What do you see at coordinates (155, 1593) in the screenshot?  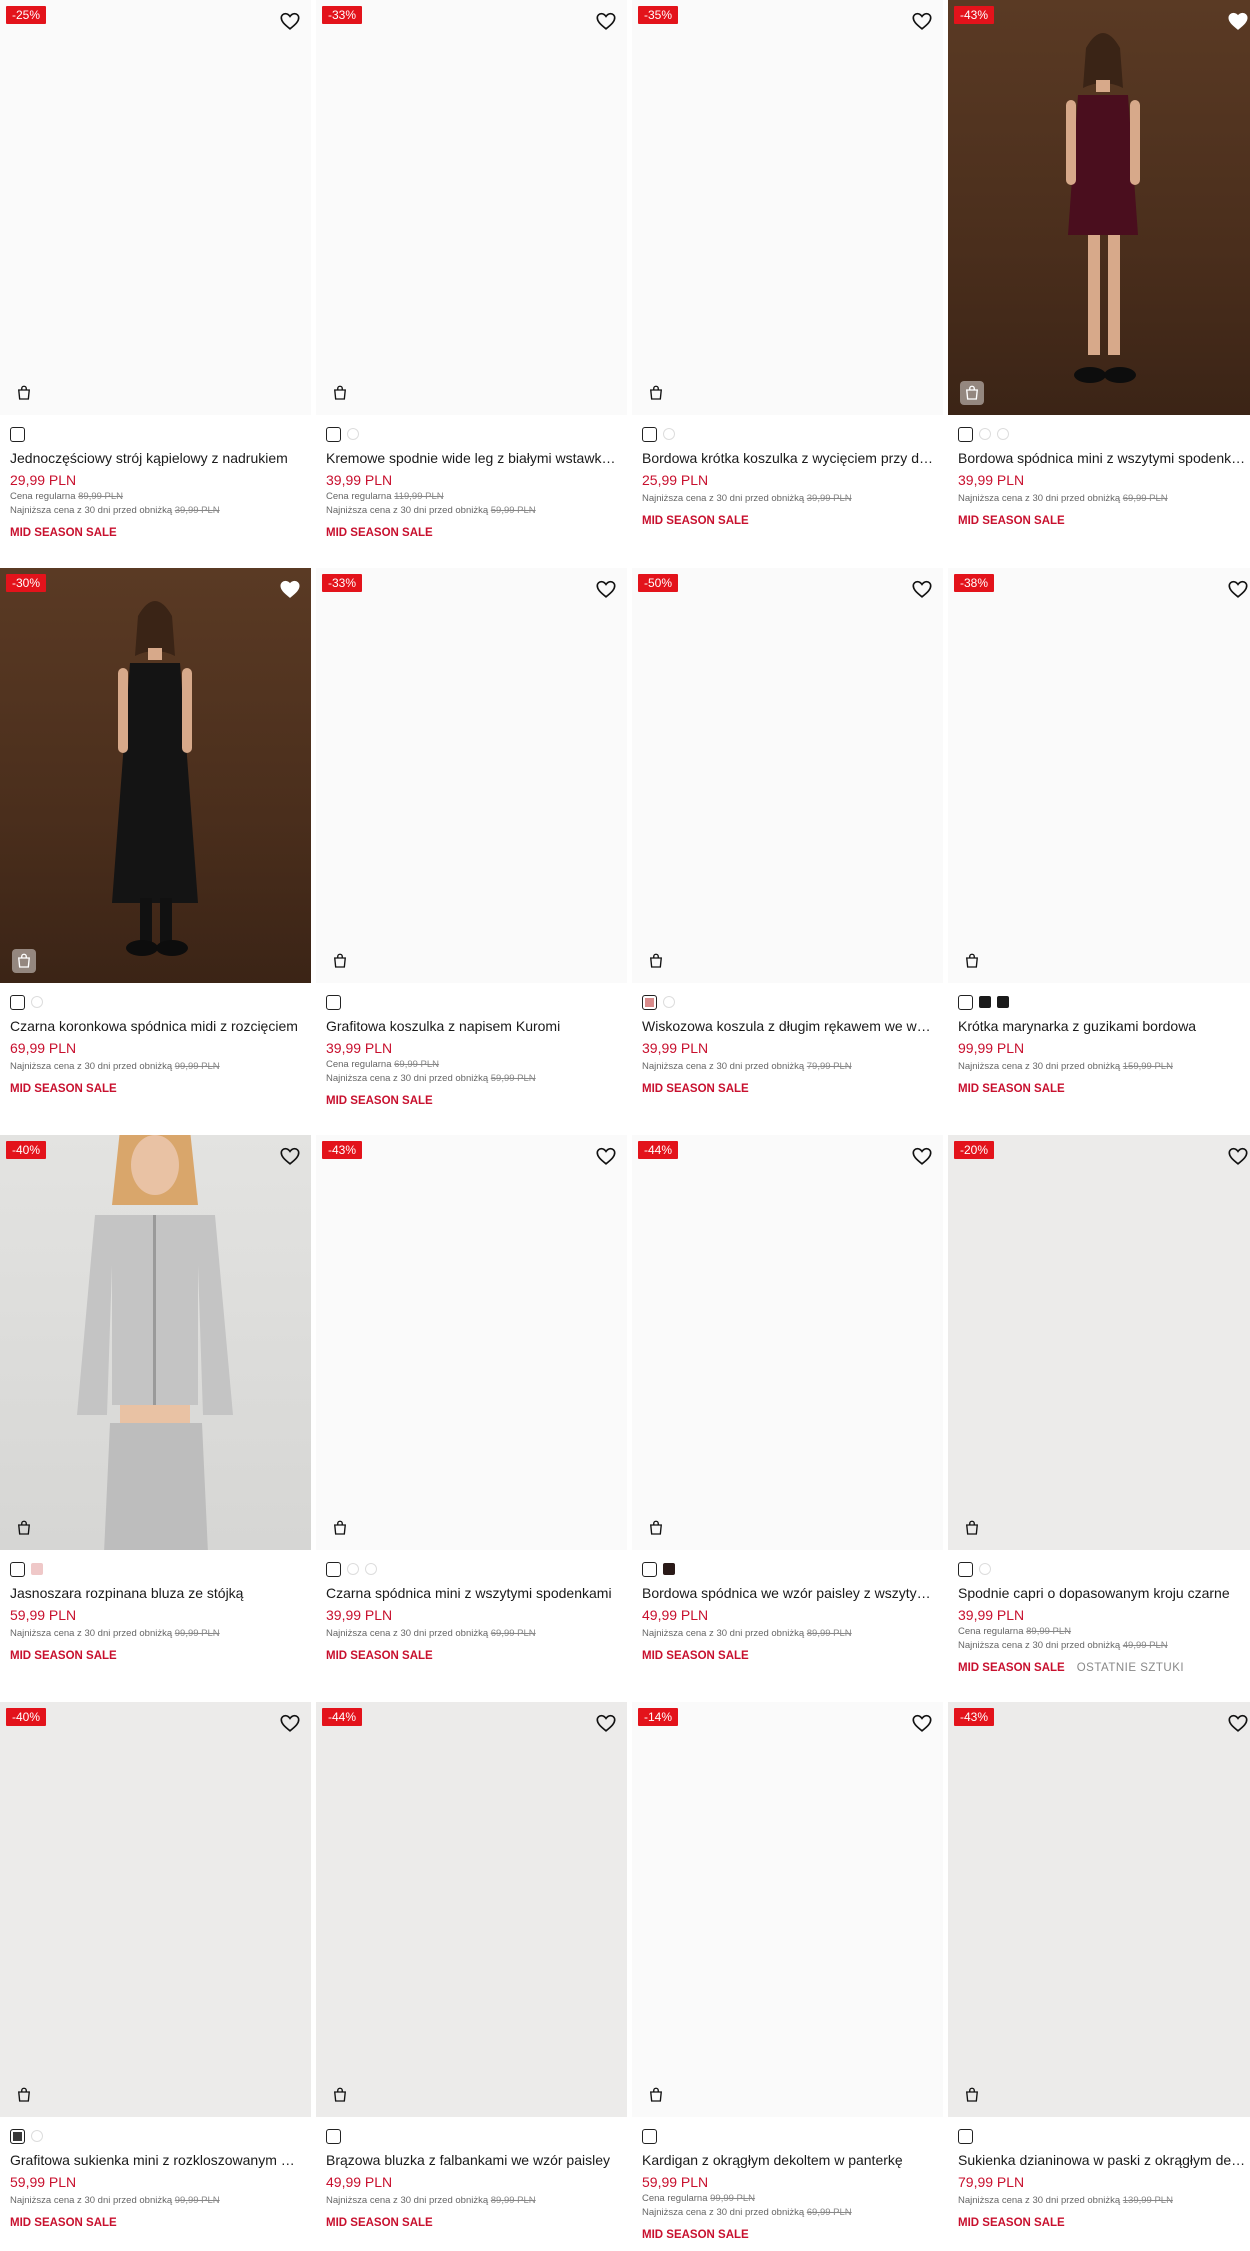 I see `product-title: Jasnoszara rozpinana bluza ze stójką` at bounding box center [155, 1593].